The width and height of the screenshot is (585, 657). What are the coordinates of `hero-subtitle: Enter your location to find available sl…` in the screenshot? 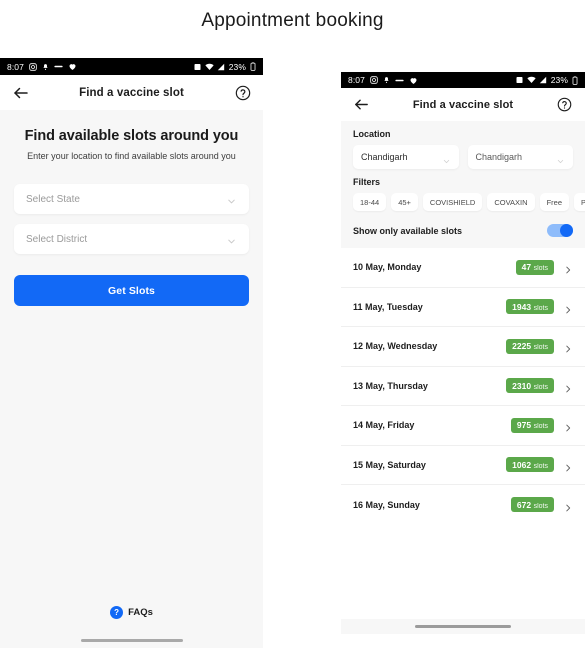 It's located at (131, 156).